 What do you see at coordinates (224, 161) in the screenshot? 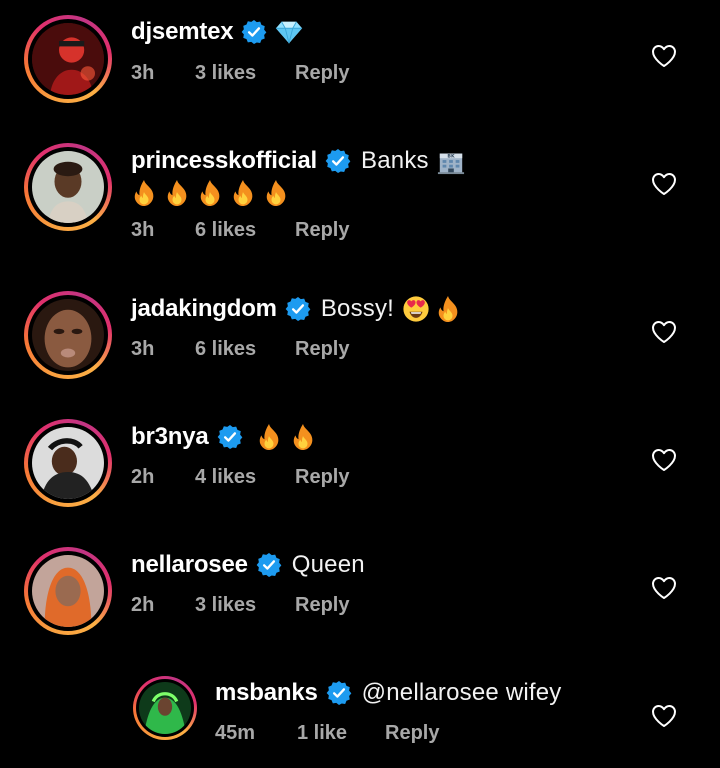
I see `username: princesskofficial` at bounding box center [224, 161].